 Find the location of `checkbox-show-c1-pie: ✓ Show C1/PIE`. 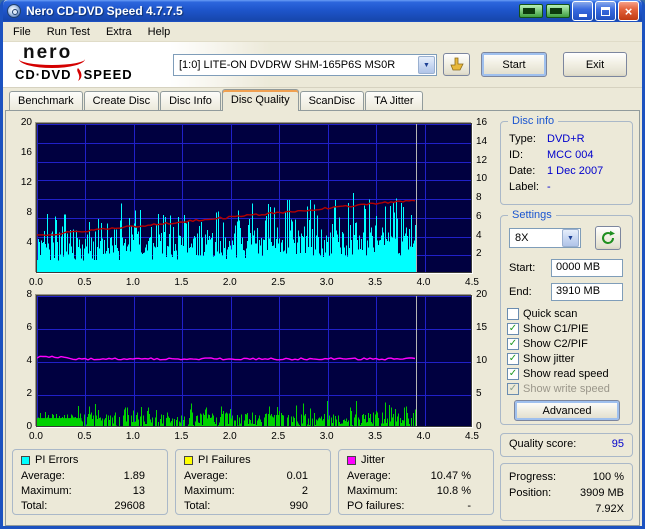

checkbox-show-c1-pie: ✓ Show C1/PIE is located at coordinates (568, 328).